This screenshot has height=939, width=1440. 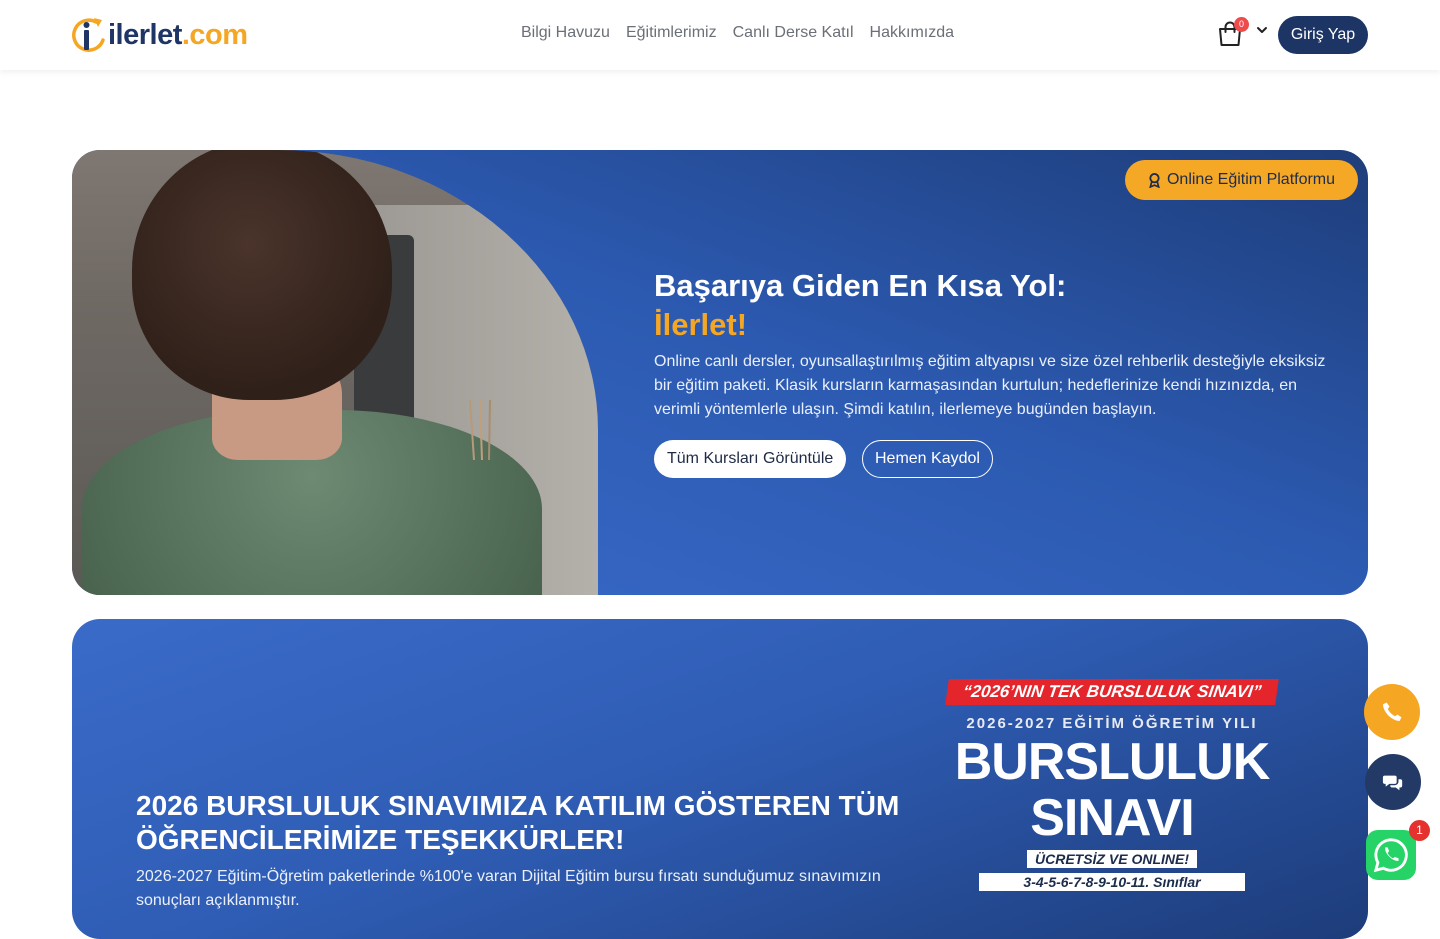 I want to click on chat-icon, so click(x=1392, y=783).